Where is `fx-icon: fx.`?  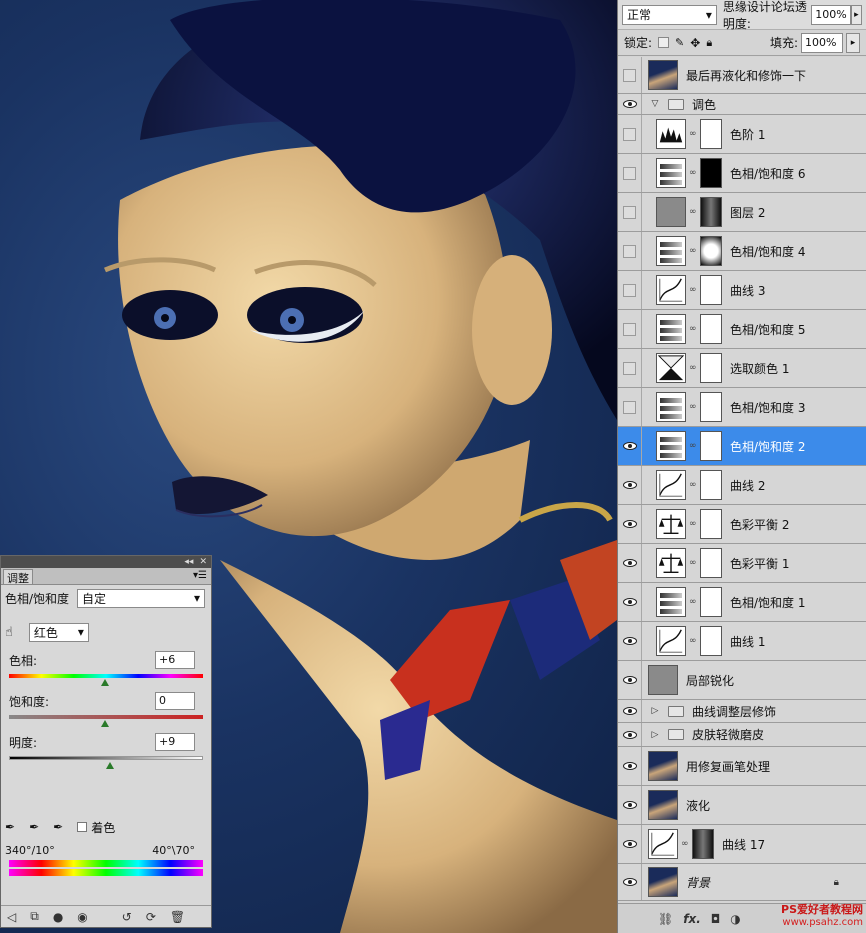 fx-icon: fx. is located at coordinates (692, 919).